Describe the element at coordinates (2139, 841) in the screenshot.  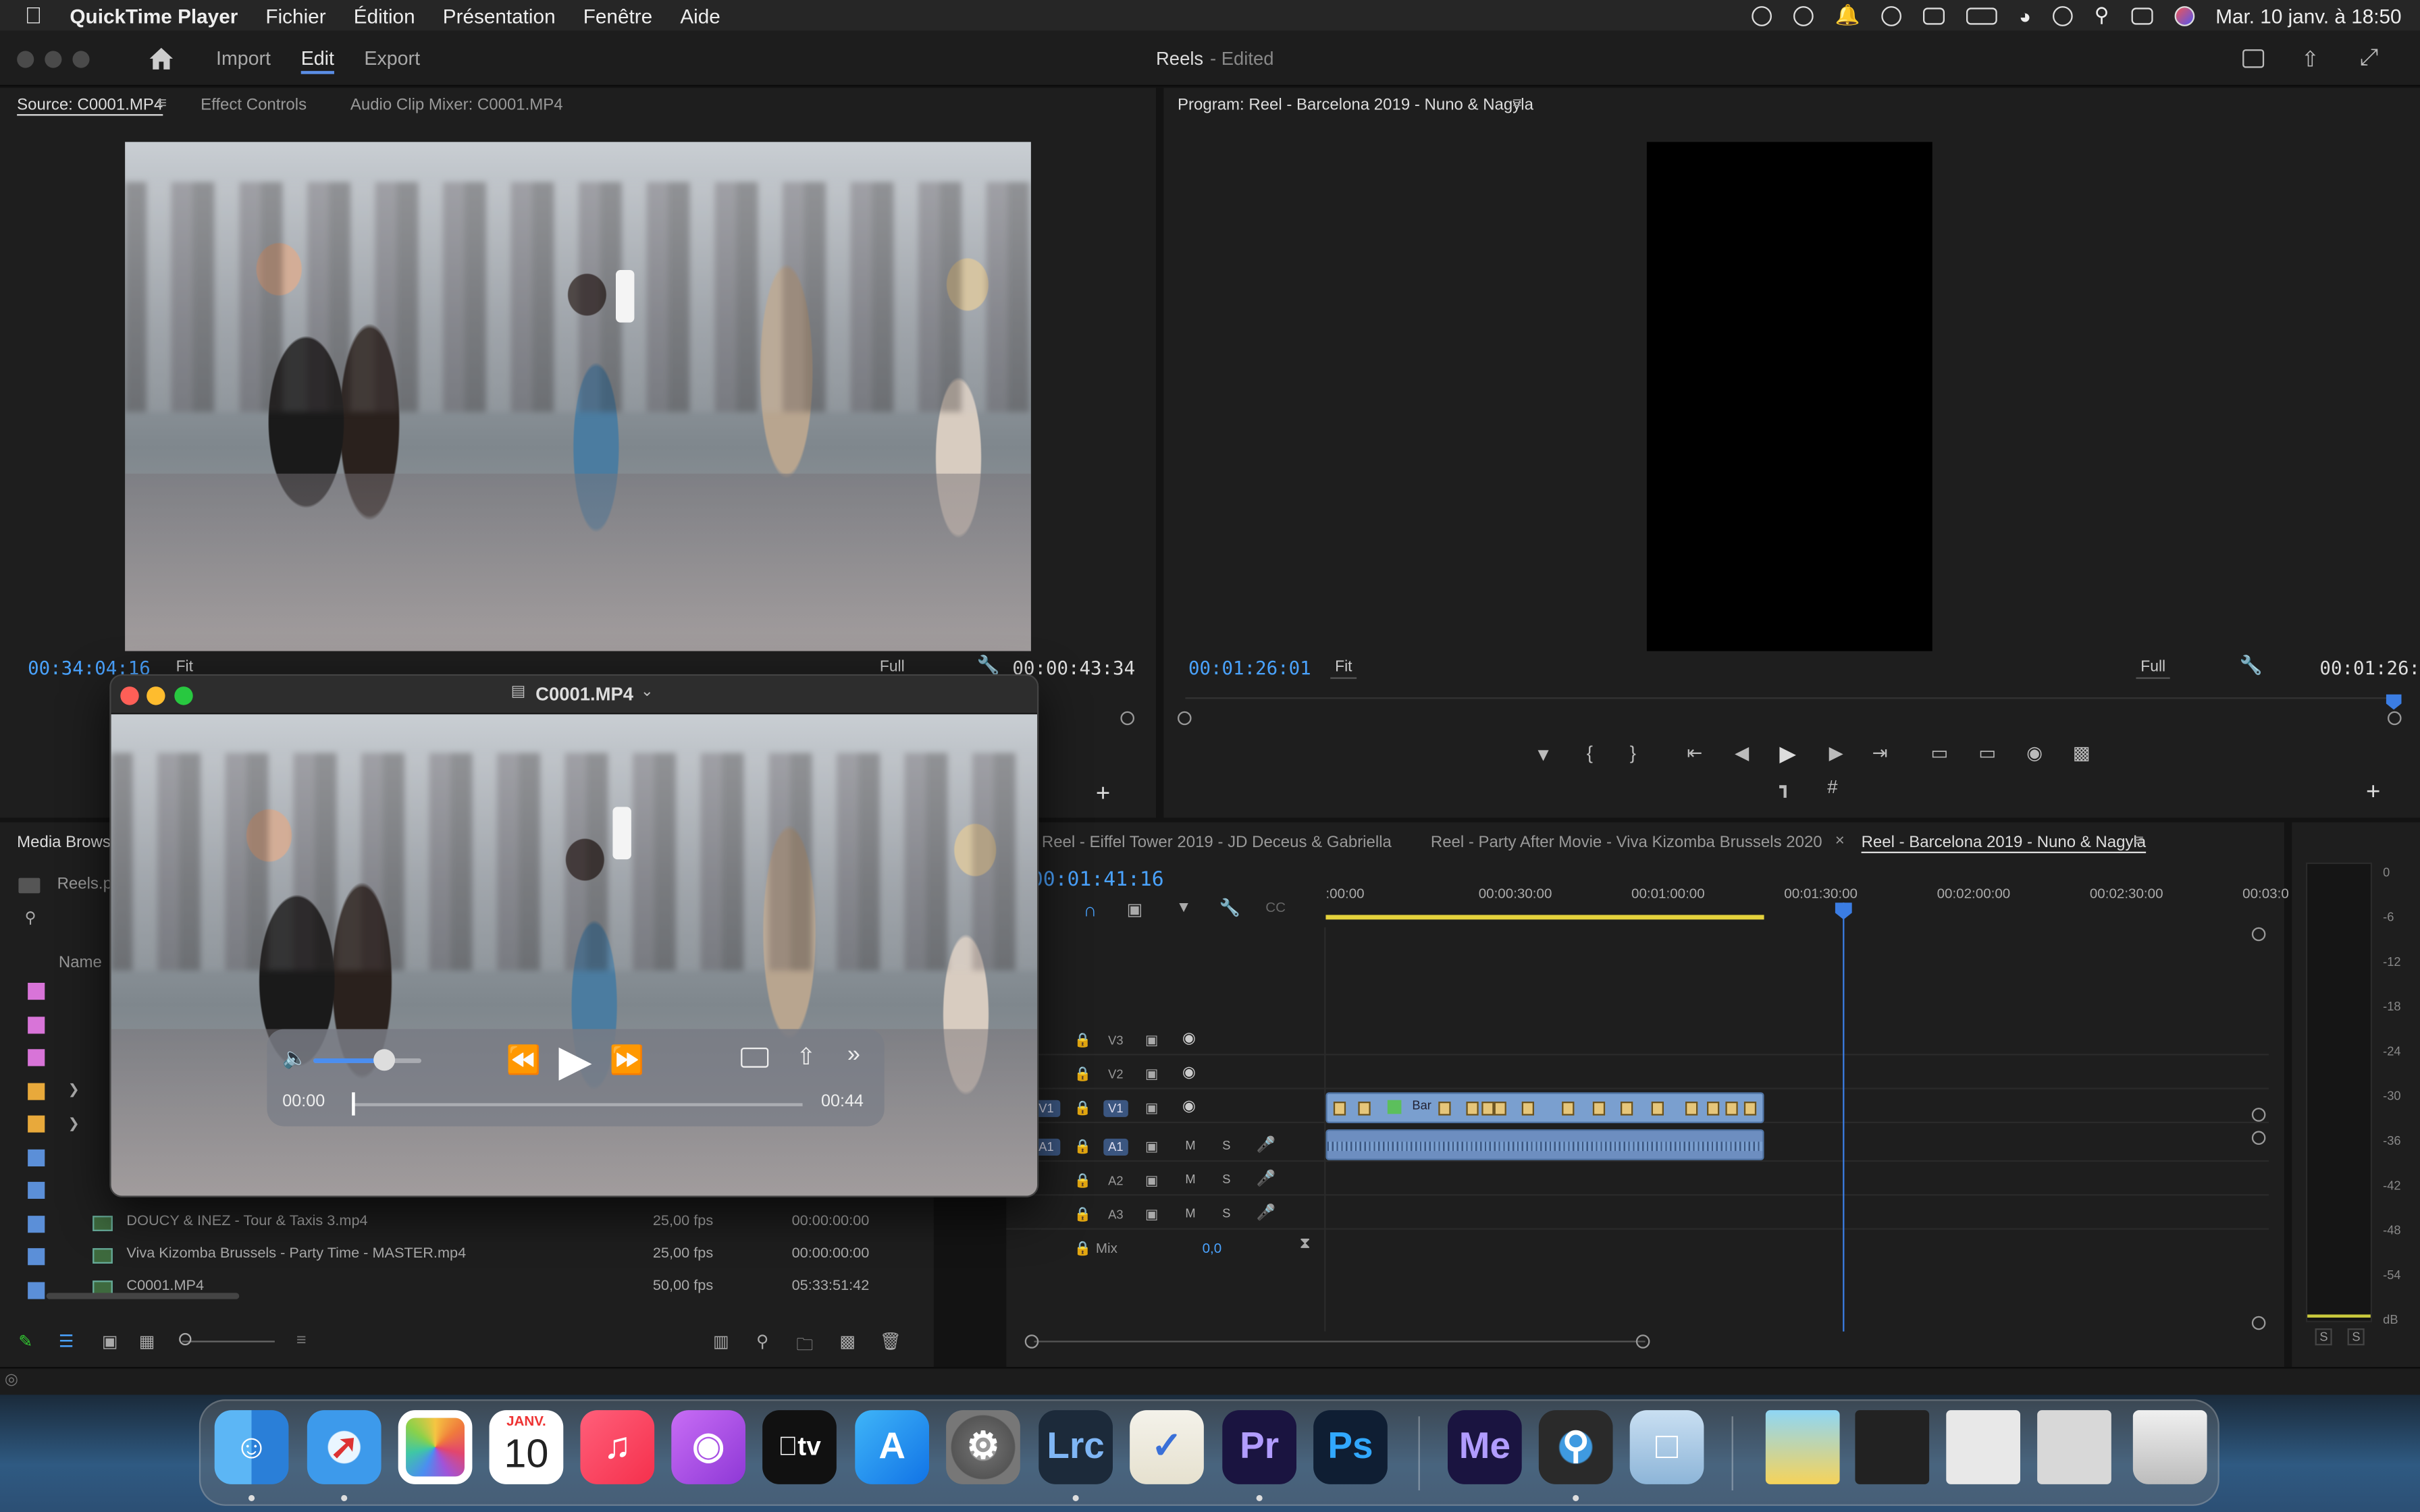
I see `timeline-menu-icon: ≡` at that location.